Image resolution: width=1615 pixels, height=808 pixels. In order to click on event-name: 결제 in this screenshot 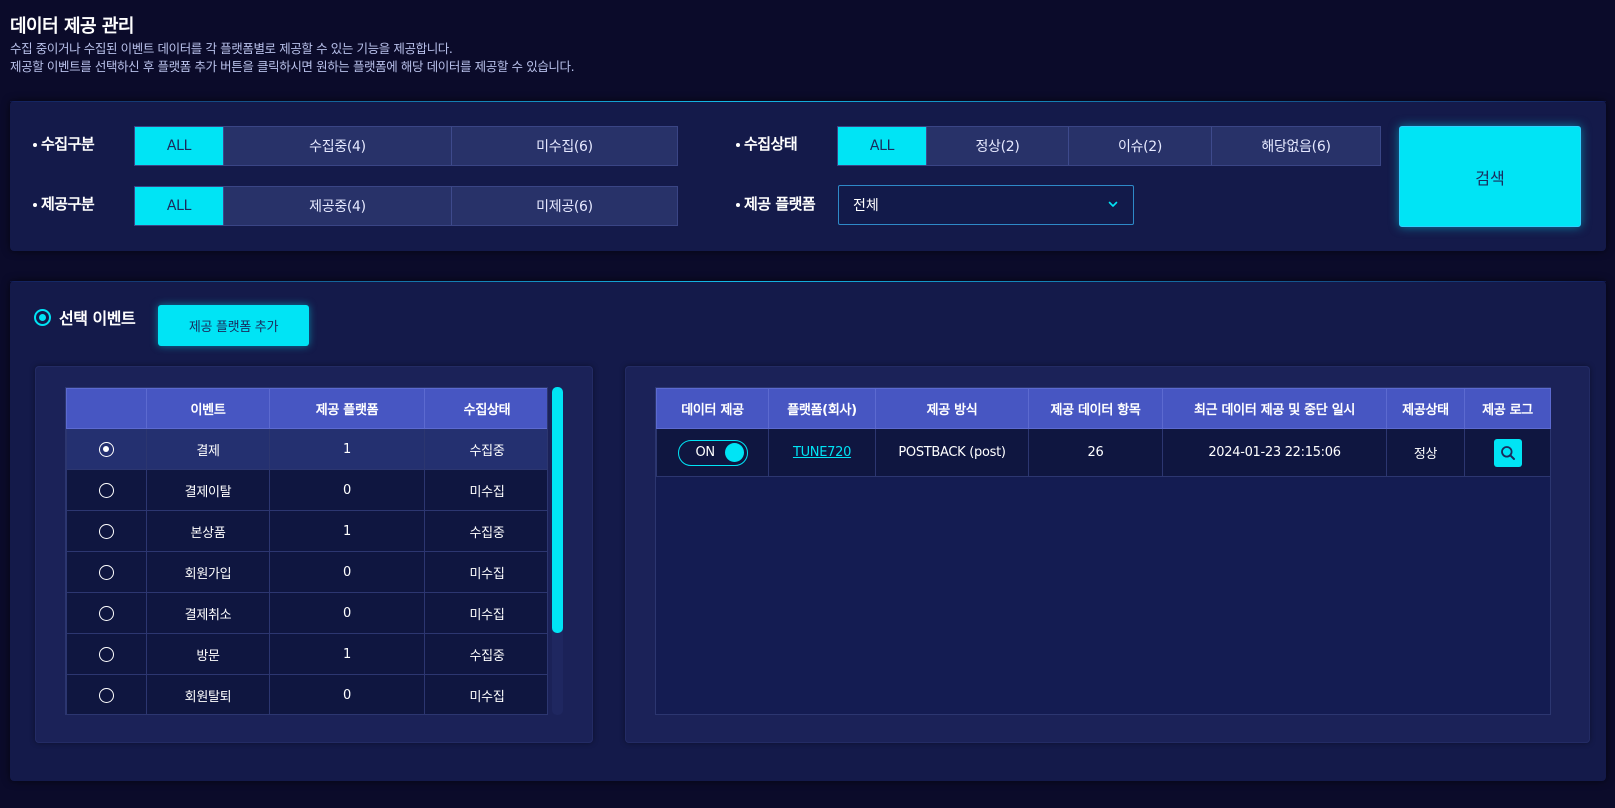, I will do `click(208, 449)`.